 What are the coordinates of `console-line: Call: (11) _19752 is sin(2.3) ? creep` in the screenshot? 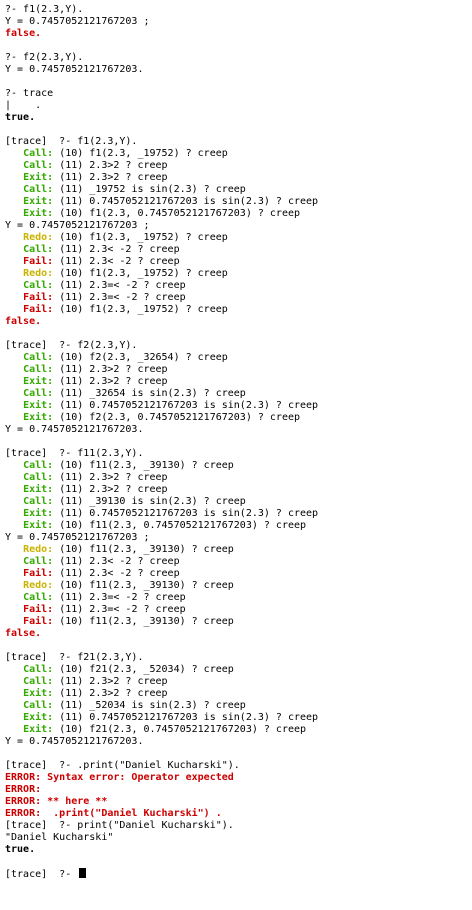 It's located at (238, 190).